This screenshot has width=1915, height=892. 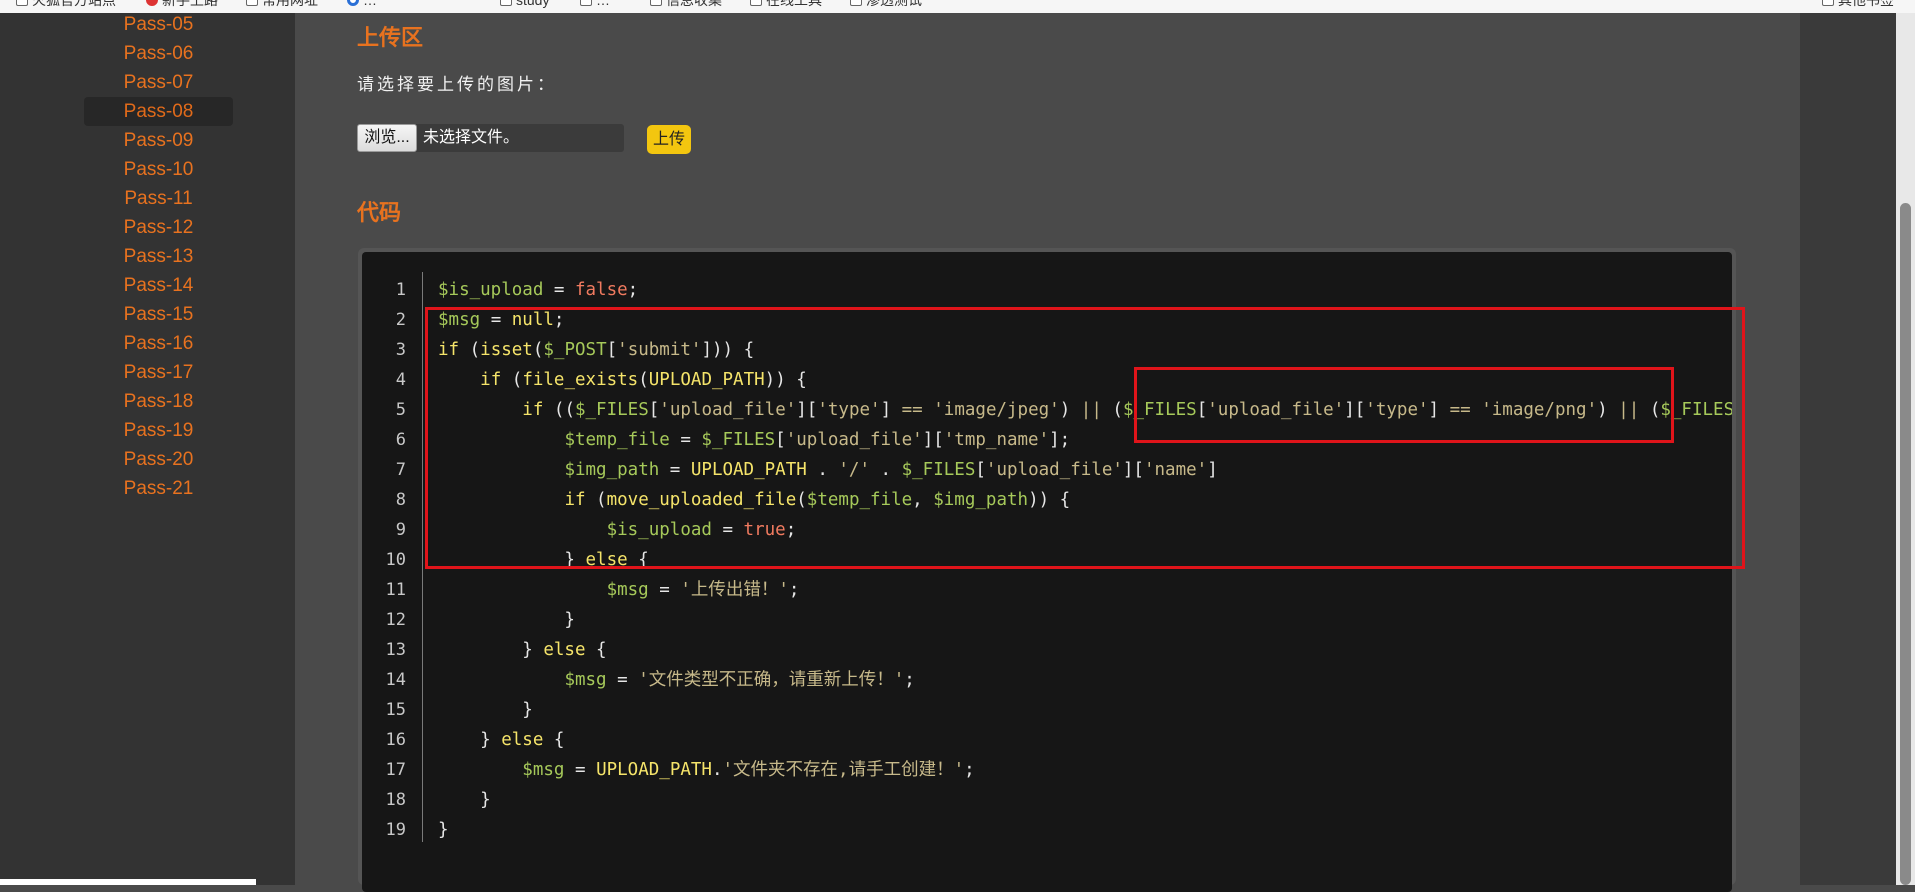 What do you see at coordinates (395, 680) in the screenshot?
I see `line-number: 14` at bounding box center [395, 680].